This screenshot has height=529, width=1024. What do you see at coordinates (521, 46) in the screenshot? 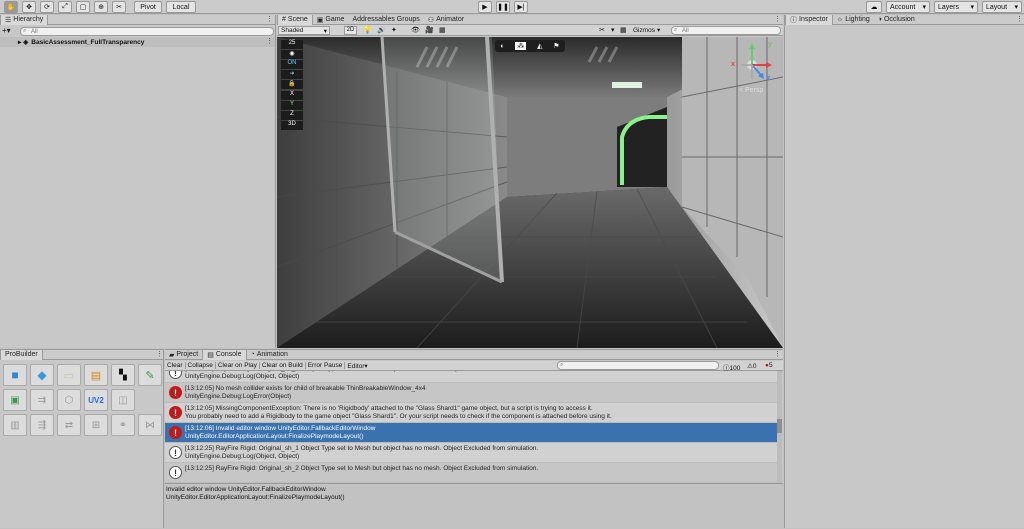
I see `nodes-icon: ⁂` at bounding box center [521, 46].